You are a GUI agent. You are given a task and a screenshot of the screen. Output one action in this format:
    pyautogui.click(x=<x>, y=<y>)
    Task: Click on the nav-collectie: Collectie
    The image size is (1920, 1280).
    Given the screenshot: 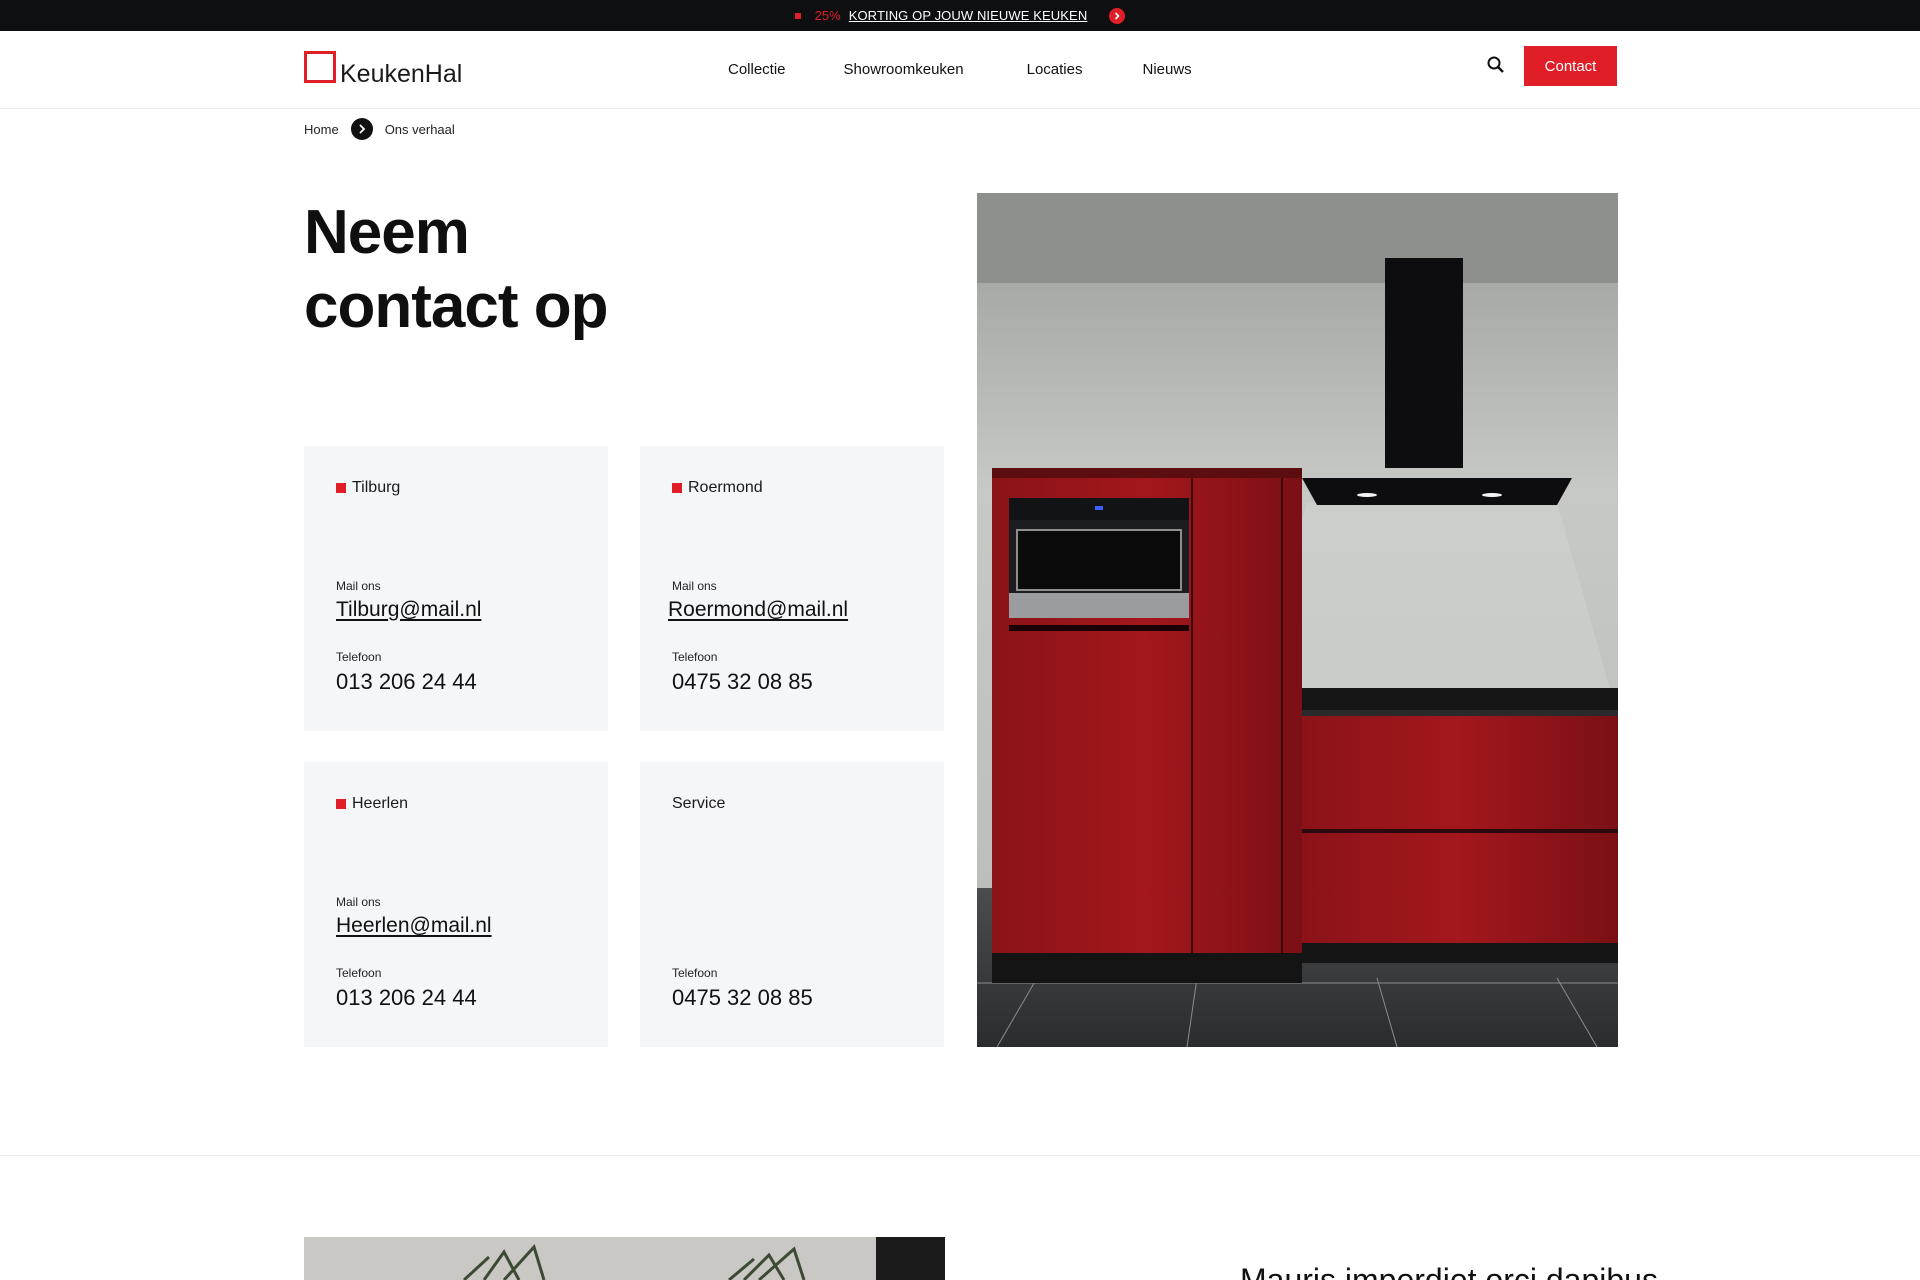 What is the action you would take?
    pyautogui.click(x=757, y=69)
    